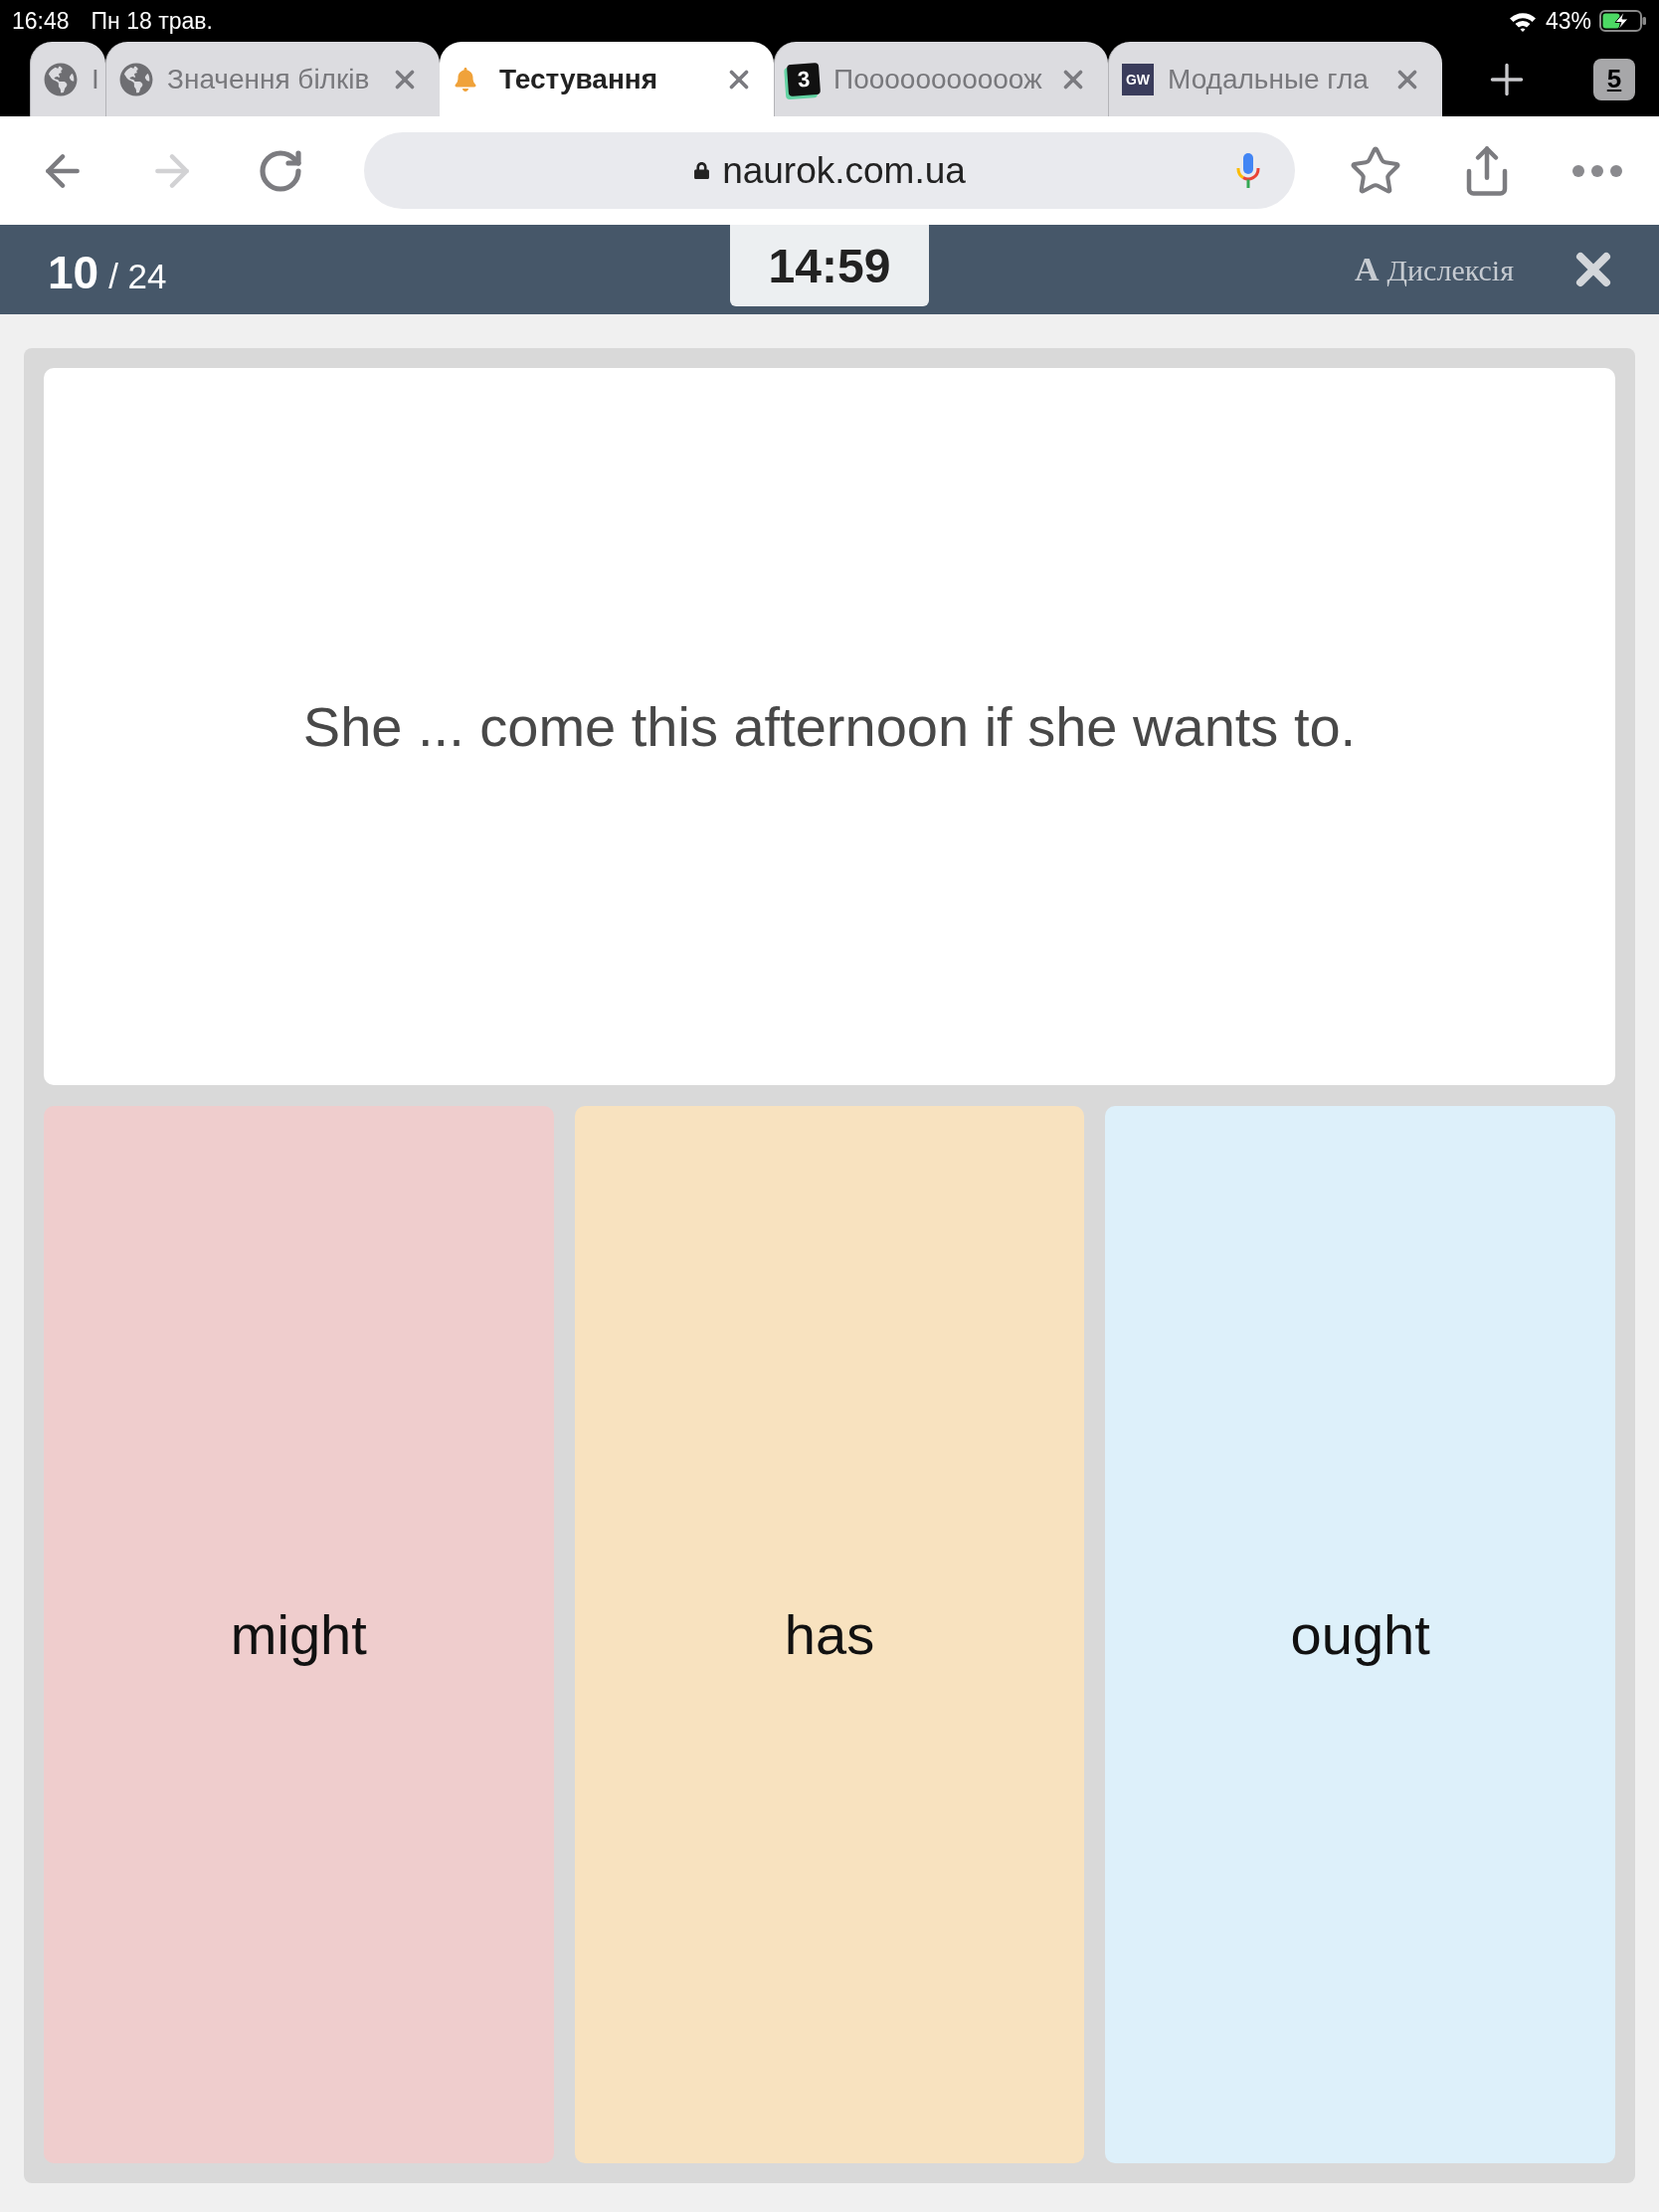  I want to click on browser-tab: 3 Пооооооооооож, so click(941, 79).